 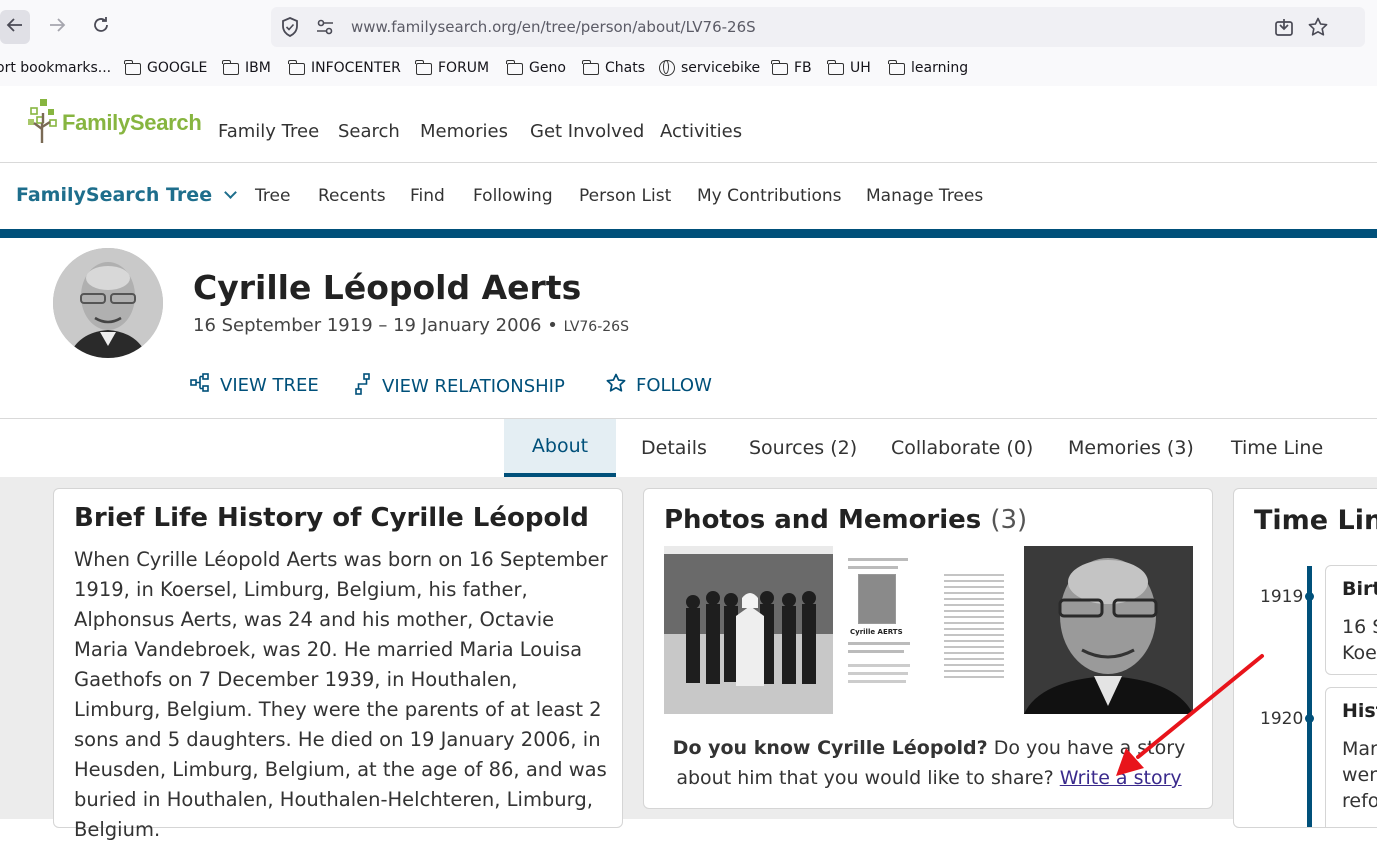 I want to click on reload-icon, so click(x=101, y=27).